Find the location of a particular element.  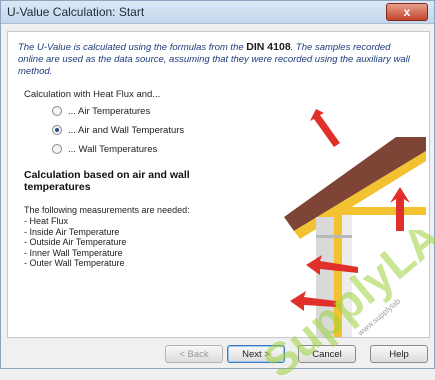

help-button: Help is located at coordinates (399, 354).